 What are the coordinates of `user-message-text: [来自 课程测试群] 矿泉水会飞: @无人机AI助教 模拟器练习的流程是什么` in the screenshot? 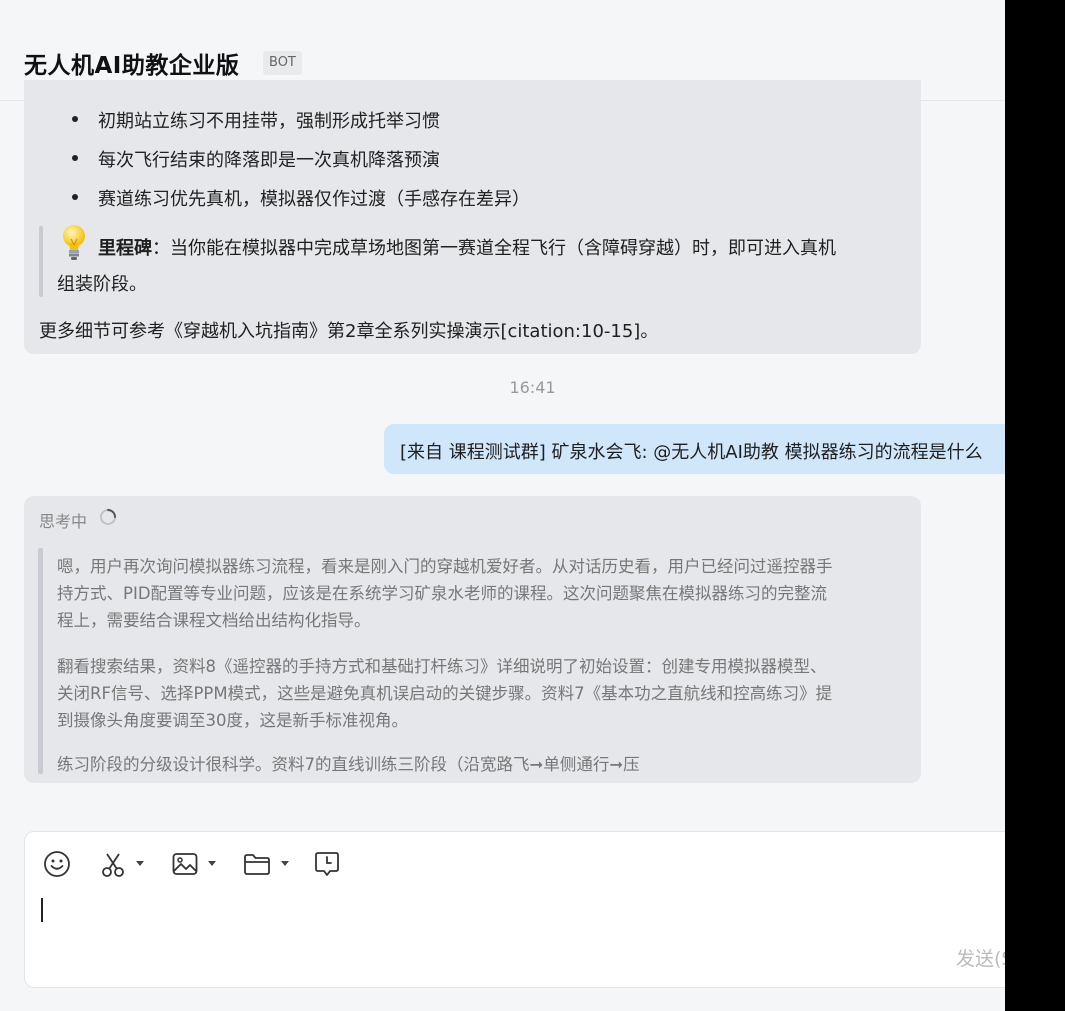 It's located at (691, 452).